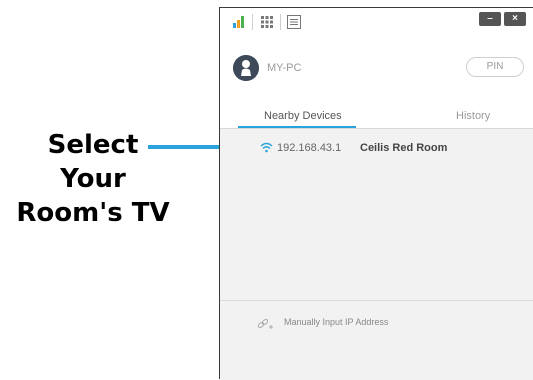 This screenshot has width=533, height=380. I want to click on close-button: ×, so click(515, 19).